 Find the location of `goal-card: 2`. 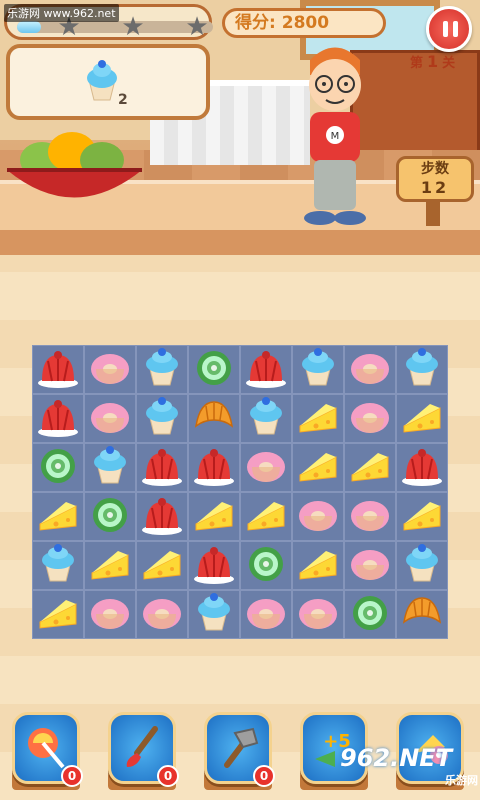

goal-card: 2 is located at coordinates (108, 82).